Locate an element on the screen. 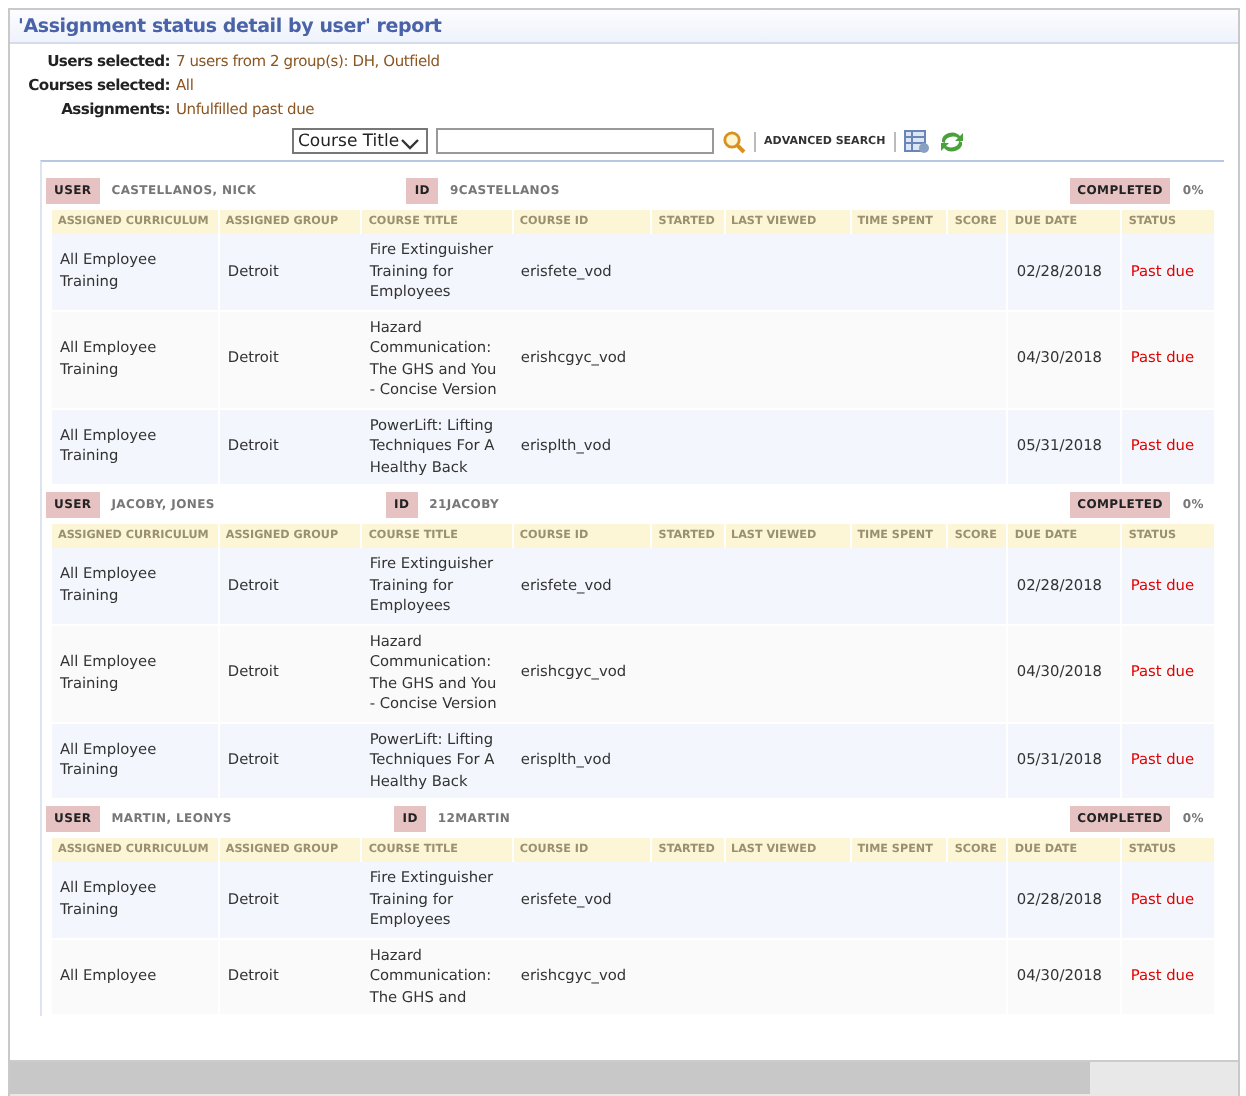 The image size is (1246, 1096). window-title: 'Assignment status detail by user' report is located at coordinates (230, 26).